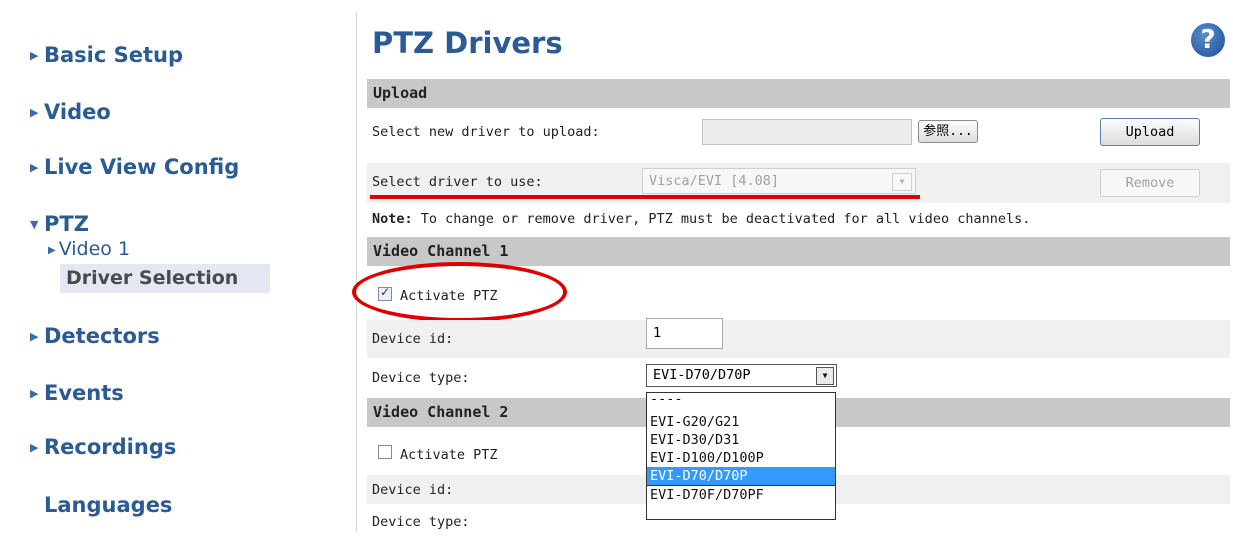  I want to click on select-driver-label: Select driver to use:, so click(457, 182).